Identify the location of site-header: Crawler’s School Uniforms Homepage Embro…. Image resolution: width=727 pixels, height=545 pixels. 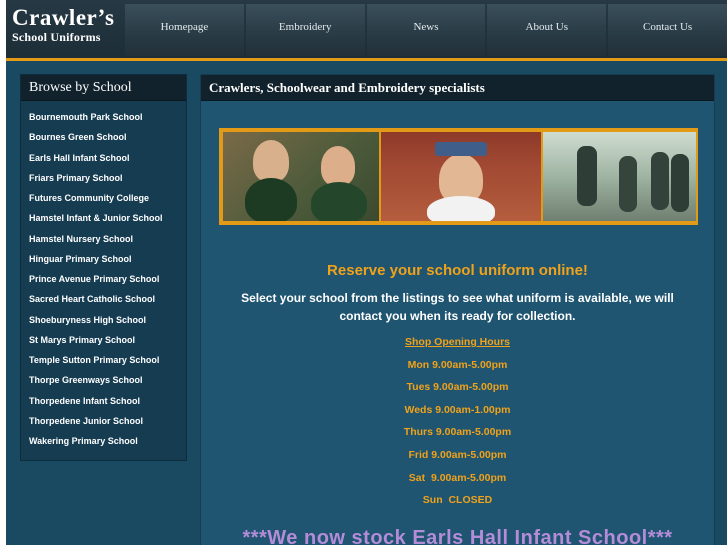
(366, 30).